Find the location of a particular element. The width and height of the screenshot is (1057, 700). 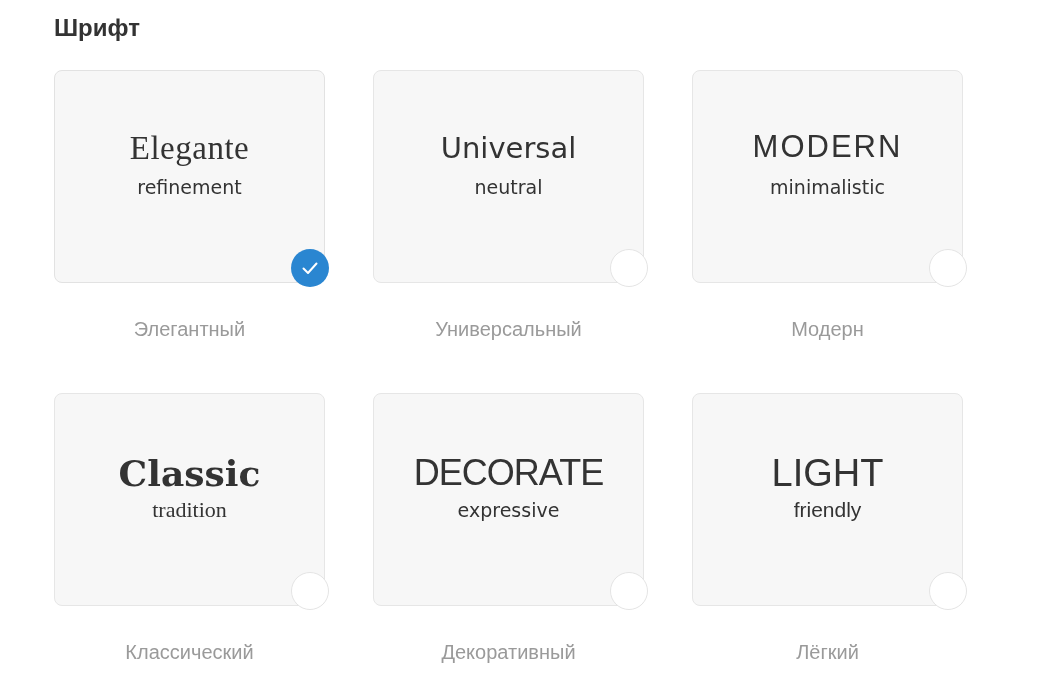

font-option-label: Универсальный is located at coordinates (508, 329).